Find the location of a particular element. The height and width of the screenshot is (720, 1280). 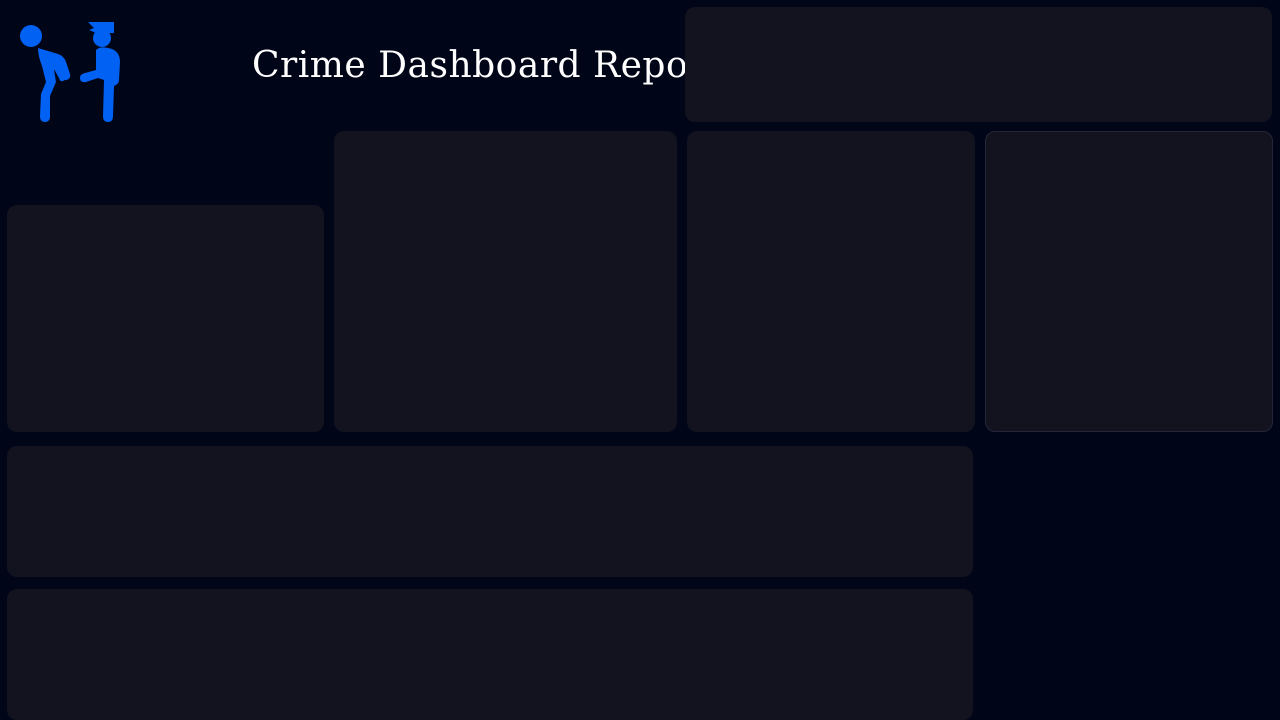

middle-center-left-panel is located at coordinates (505, 281).